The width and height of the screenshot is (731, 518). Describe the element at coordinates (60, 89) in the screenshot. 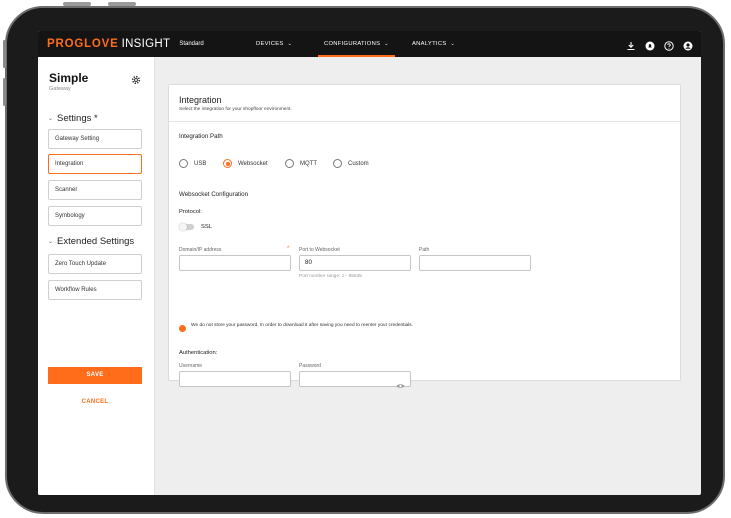

I see `config-subtitle: Gateway` at that location.